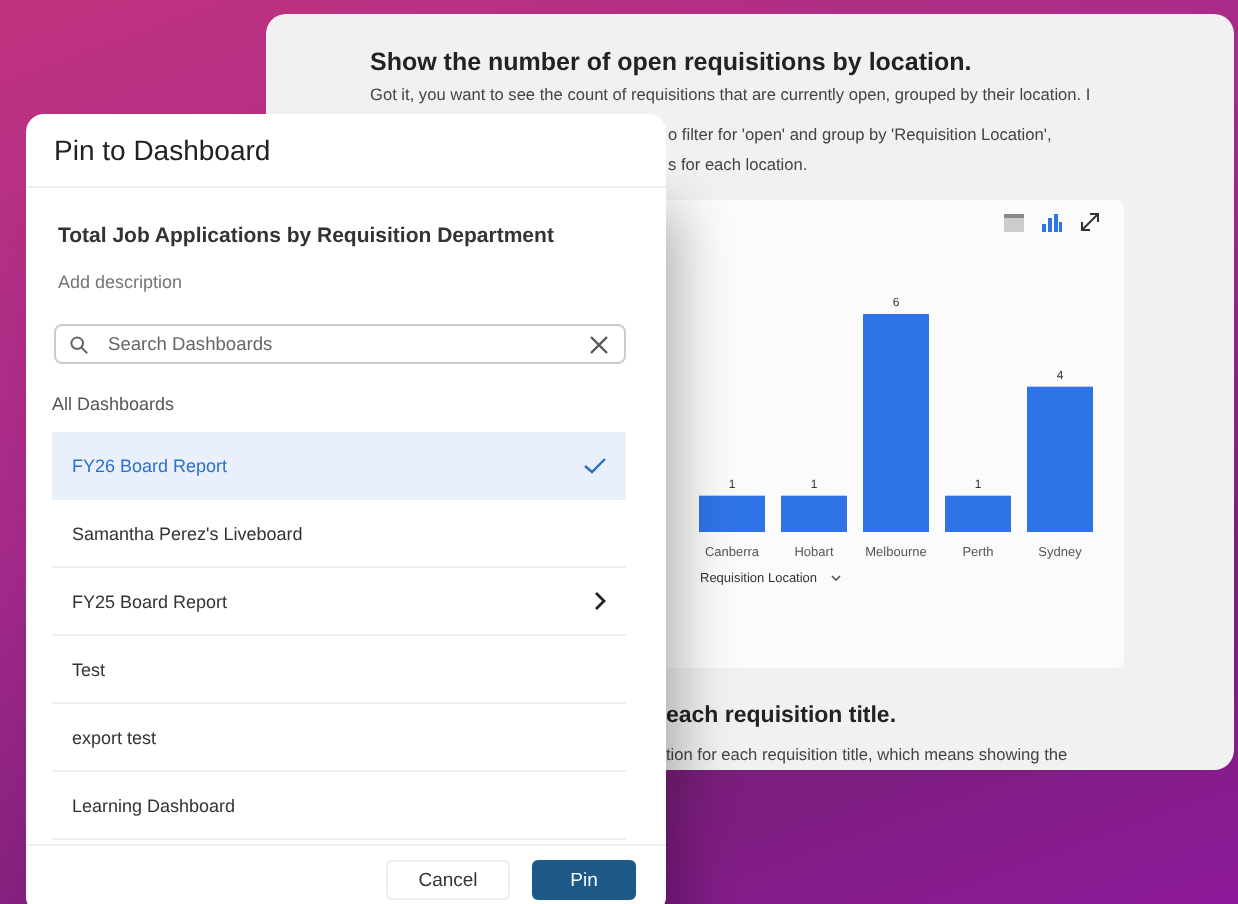 The image size is (1238, 904). I want to click on visualization-title: Total Job Applications by Requisition Department, so click(306, 236).